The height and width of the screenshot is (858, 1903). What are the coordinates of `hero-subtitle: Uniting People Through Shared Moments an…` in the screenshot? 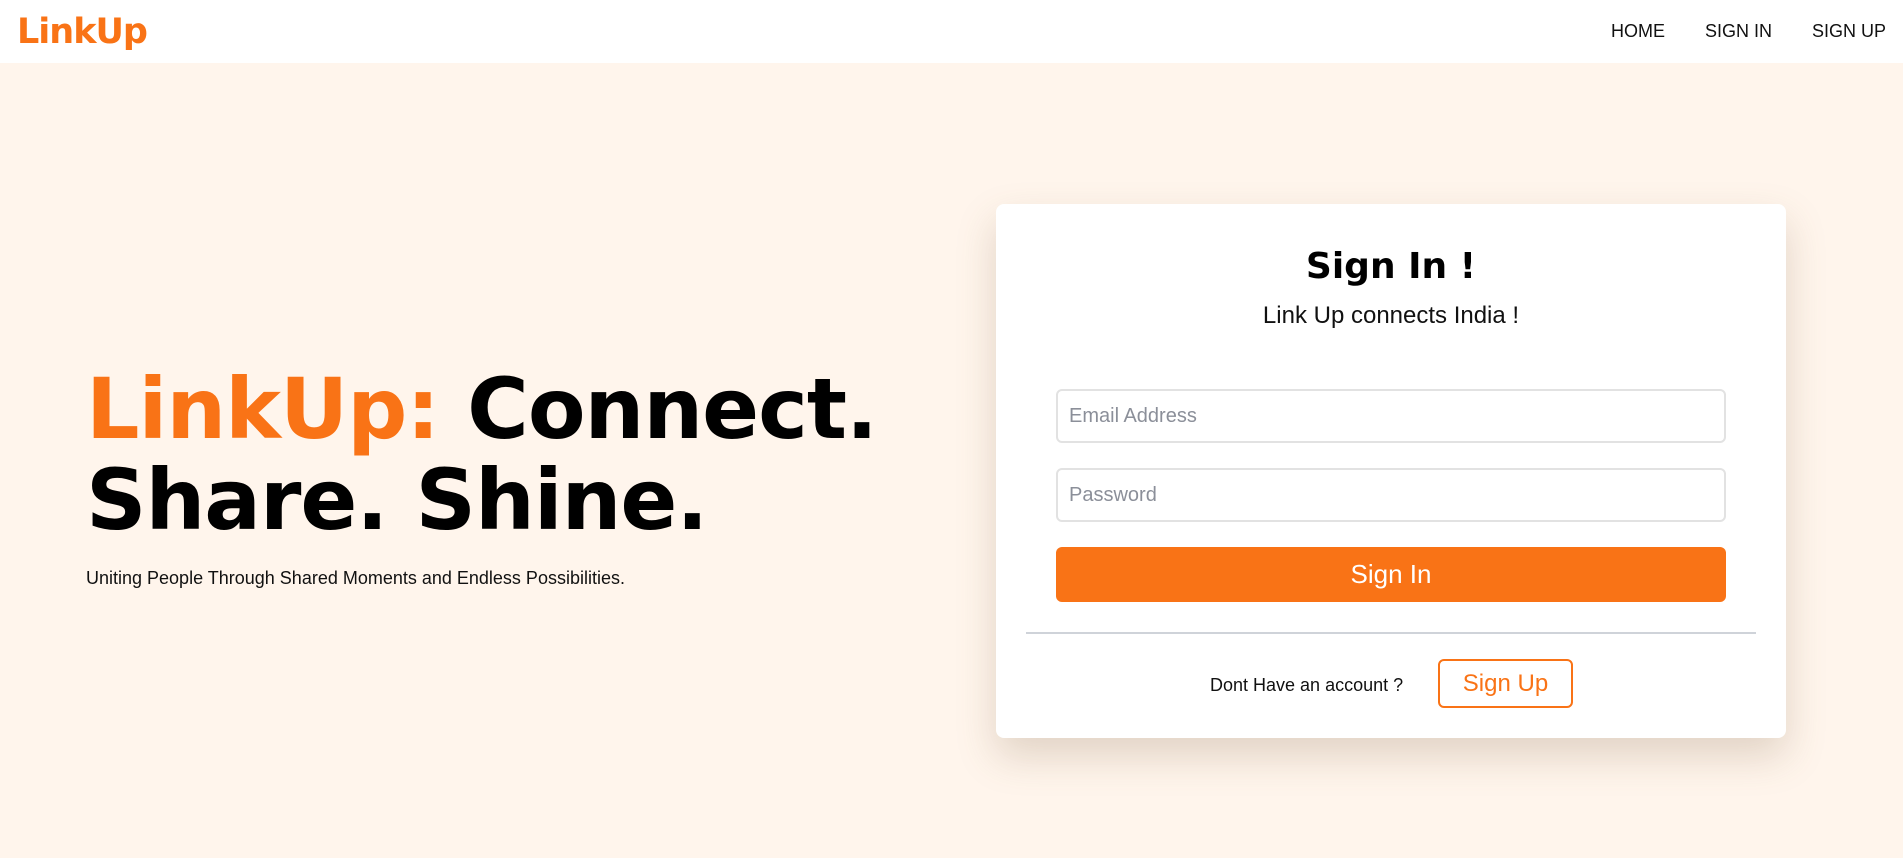 It's located at (355, 578).